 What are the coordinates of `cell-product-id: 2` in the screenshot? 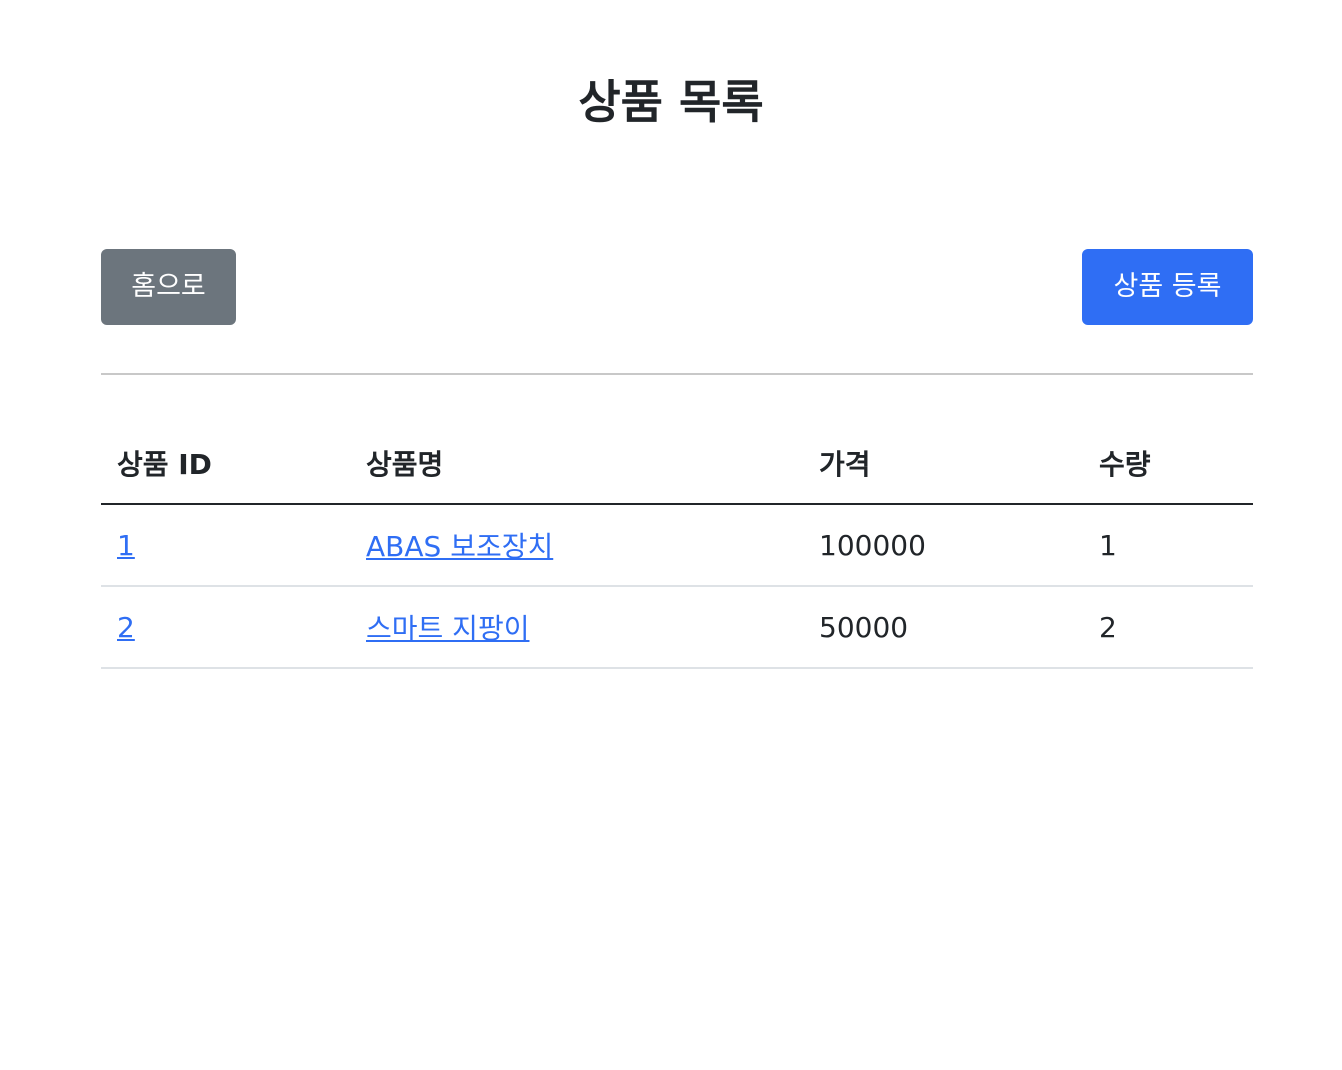 It's located at (225, 627).